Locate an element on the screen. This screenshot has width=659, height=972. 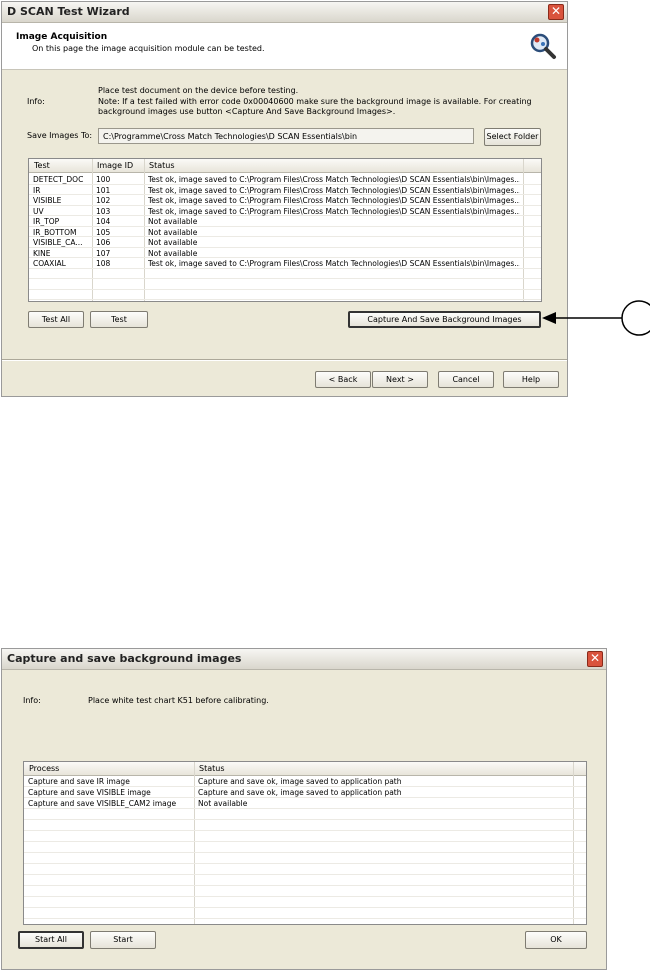
capture-table-header: Process Status is located at coordinates (305, 769).